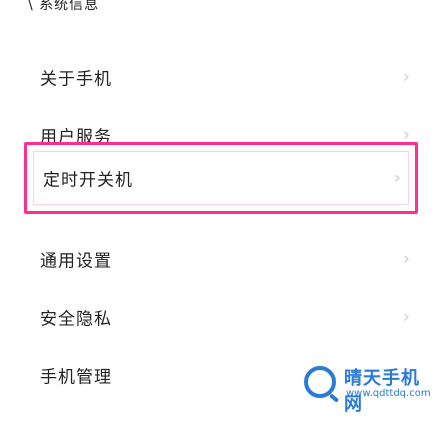 The height and width of the screenshot is (426, 442). I want to click on watermark: 晴天手机网 www.qdttdq.com, so click(369, 388).